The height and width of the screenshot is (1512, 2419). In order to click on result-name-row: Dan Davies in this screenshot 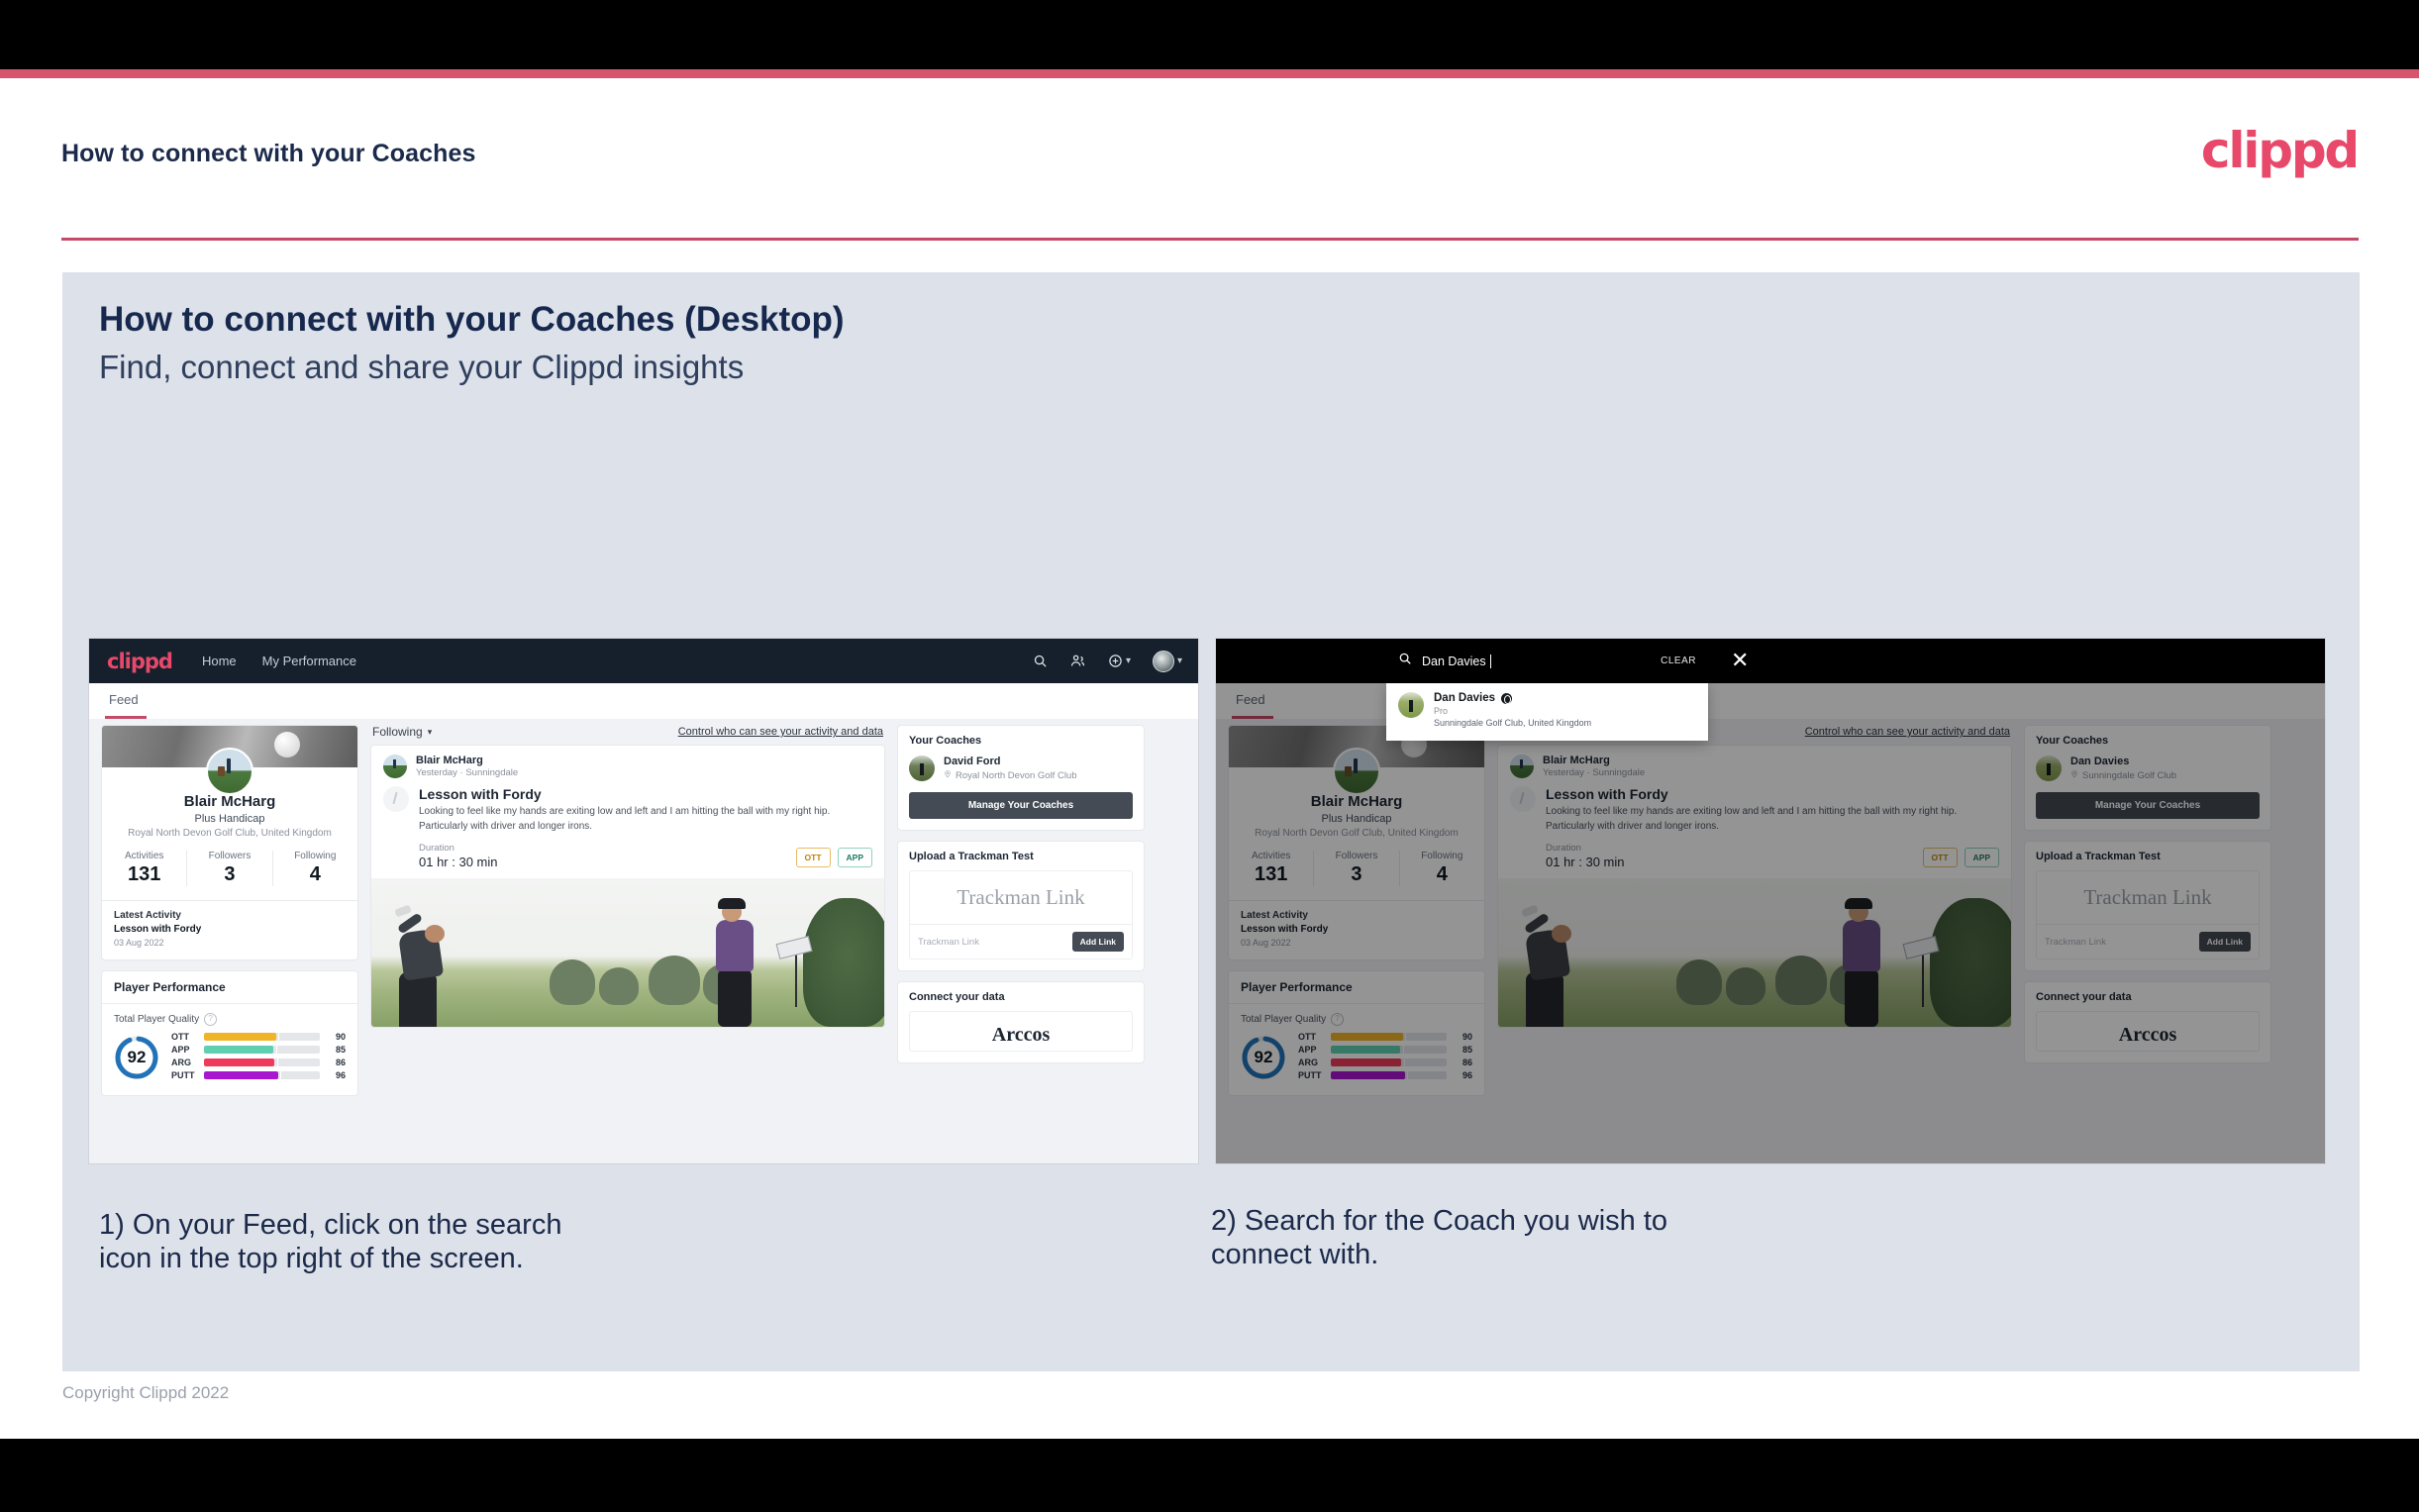, I will do `click(1512, 698)`.